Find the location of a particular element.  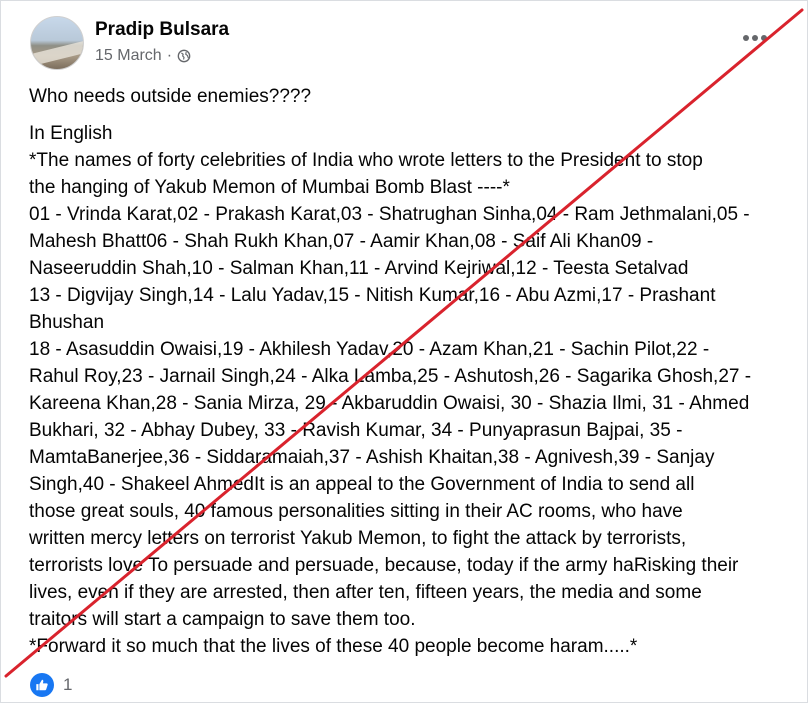

text-line: In English is located at coordinates (71, 133).